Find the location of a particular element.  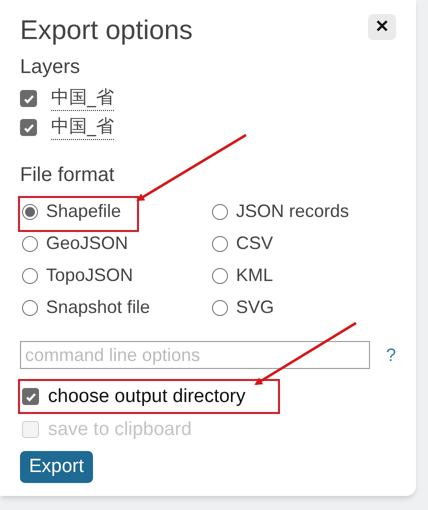

format-radio: GeoJSON is located at coordinates (115, 243).